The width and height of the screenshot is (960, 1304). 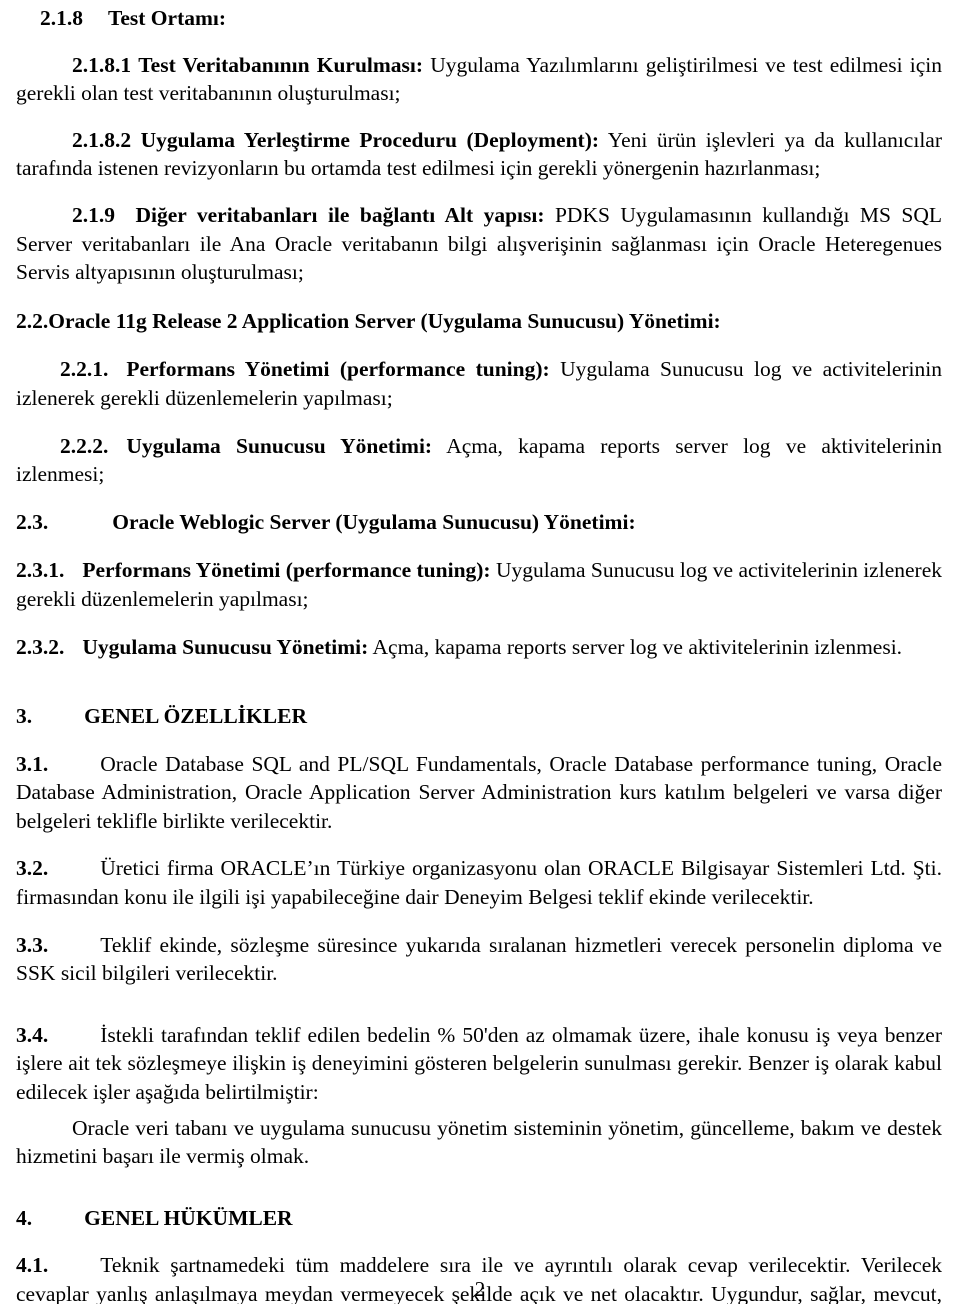 I want to click on item-number: 2.3.2., so click(x=40, y=646).